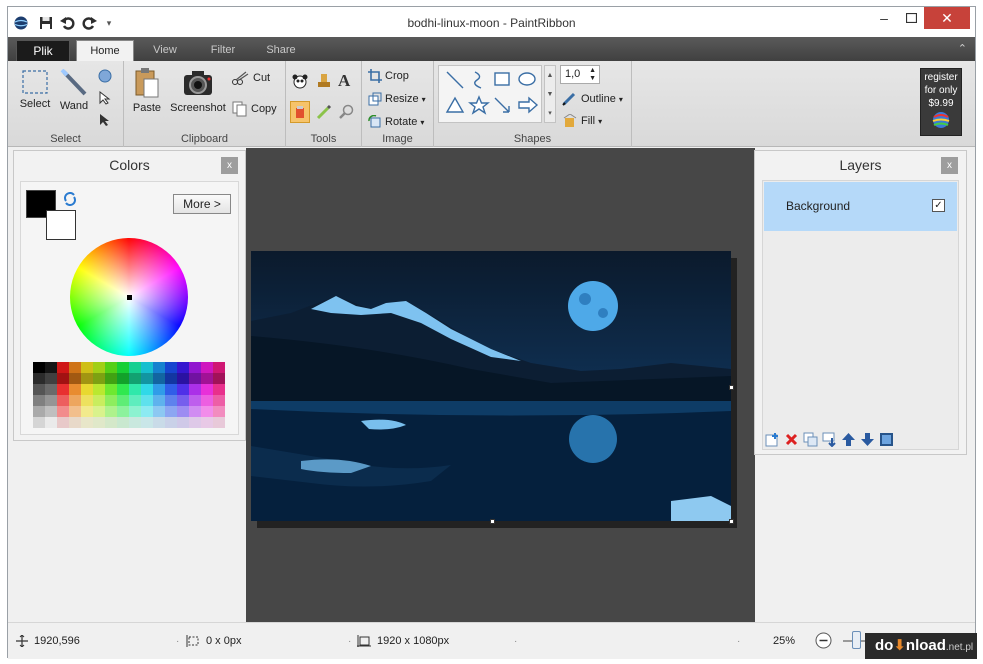 Image resolution: width=983 pixels, height=664 pixels. I want to click on resize-handle-bottom, so click(492, 521).